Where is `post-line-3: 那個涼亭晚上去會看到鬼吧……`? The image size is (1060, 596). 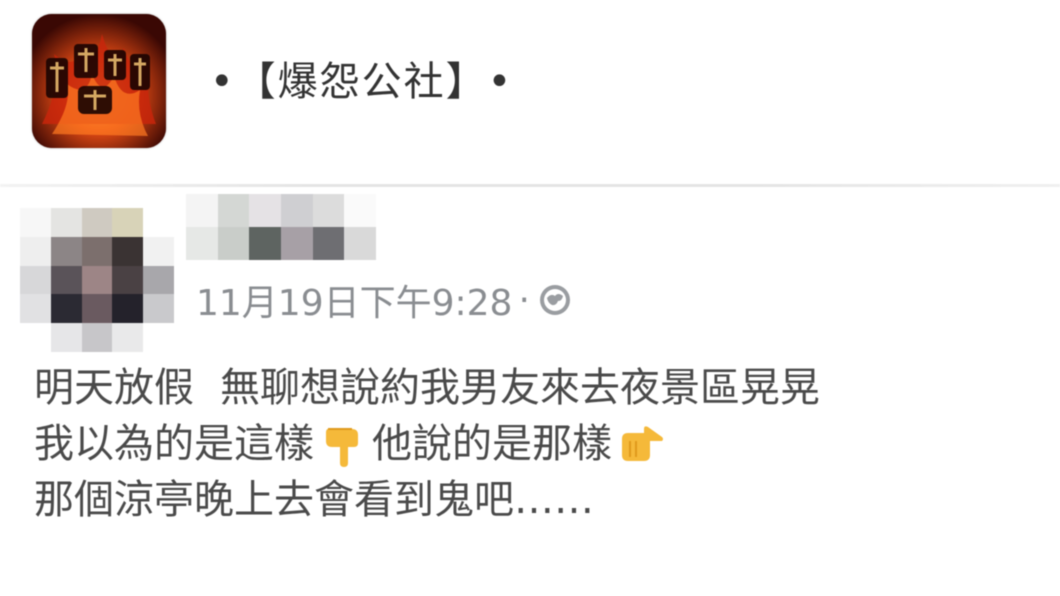 post-line-3: 那個涼亭晚上去會看到鬼吧…… is located at coordinates (539, 500).